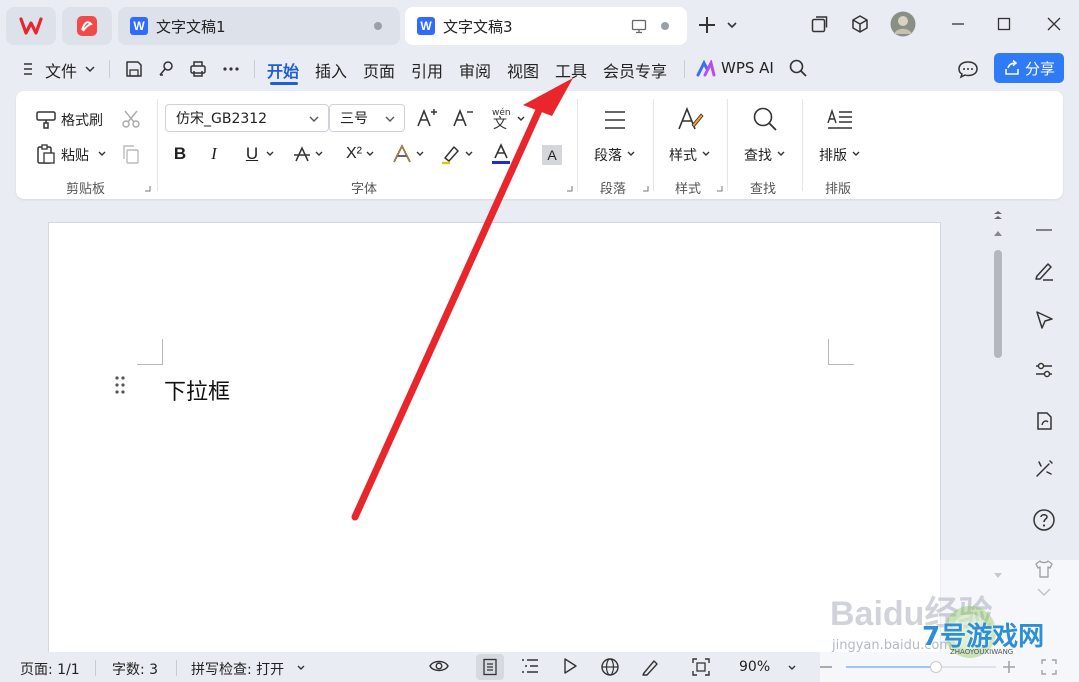 The height and width of the screenshot is (682, 1079). Describe the element at coordinates (520, 154) in the screenshot. I see `font-color-chevron-down-icon` at that location.